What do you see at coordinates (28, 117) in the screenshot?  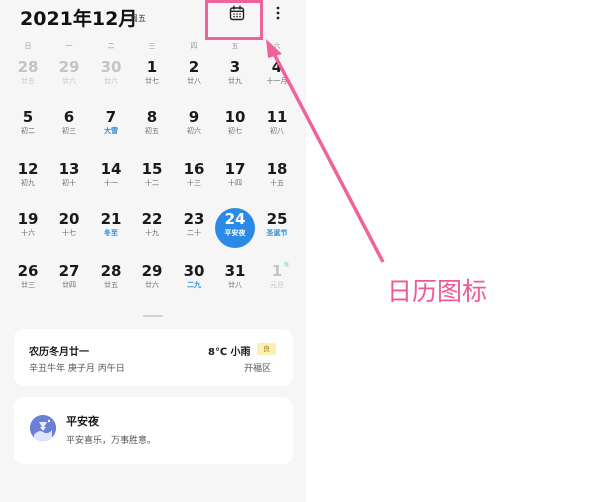 I see `day-number: 5` at bounding box center [28, 117].